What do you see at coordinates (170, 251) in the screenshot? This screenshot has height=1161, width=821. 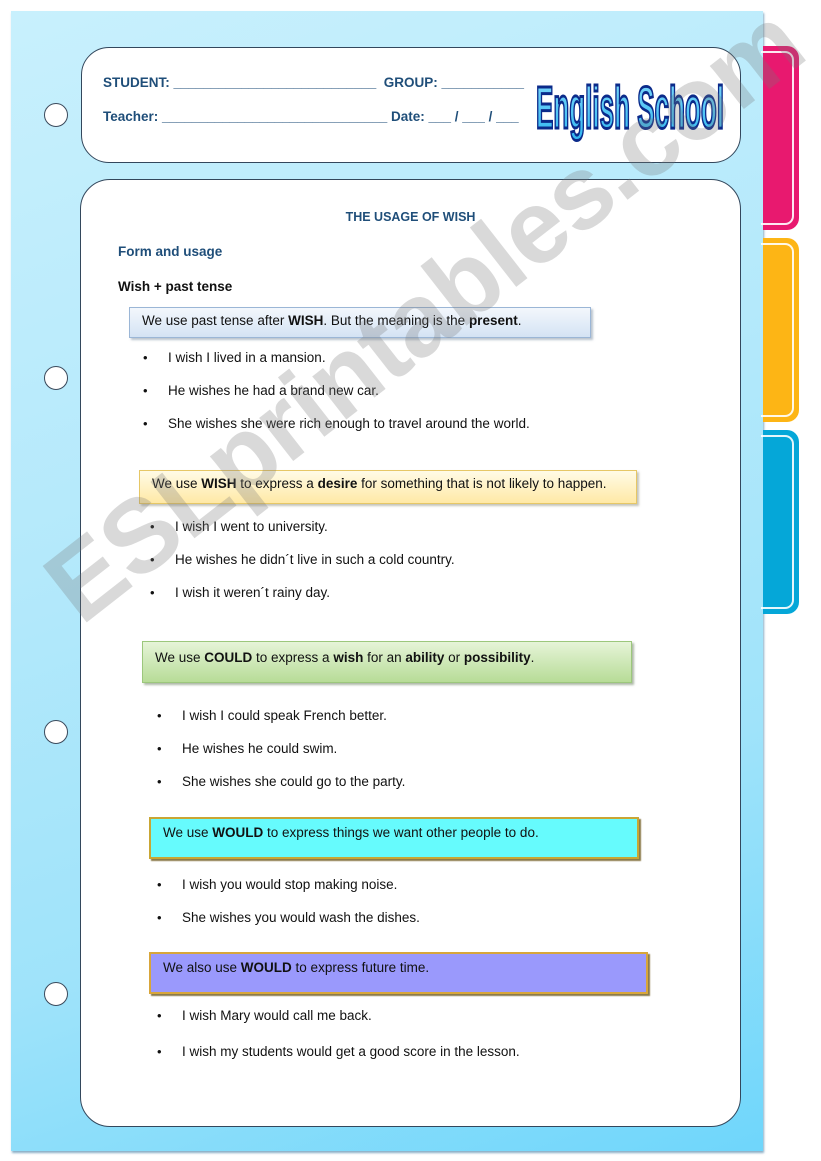 I see `section-heading: Form and usage` at bounding box center [170, 251].